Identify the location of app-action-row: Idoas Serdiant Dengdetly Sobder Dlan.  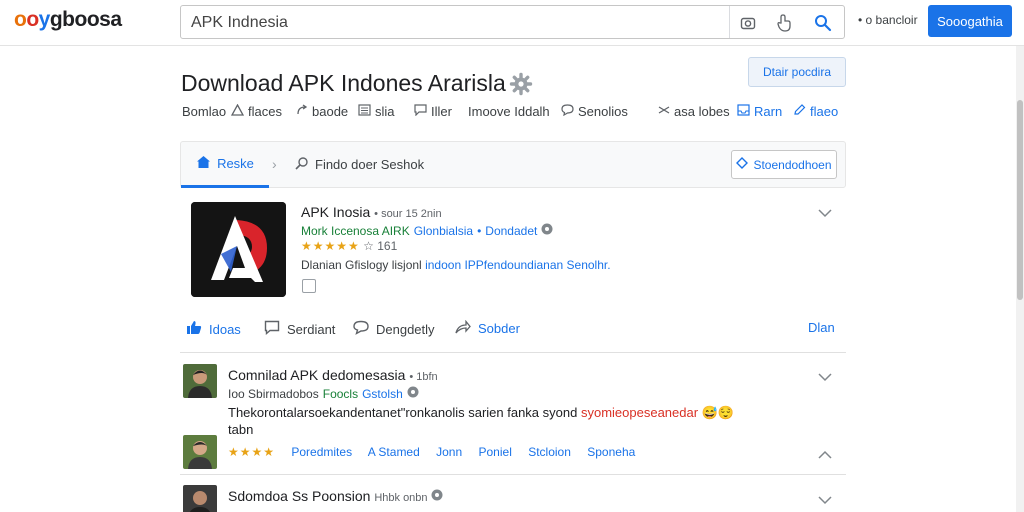
(516, 330).